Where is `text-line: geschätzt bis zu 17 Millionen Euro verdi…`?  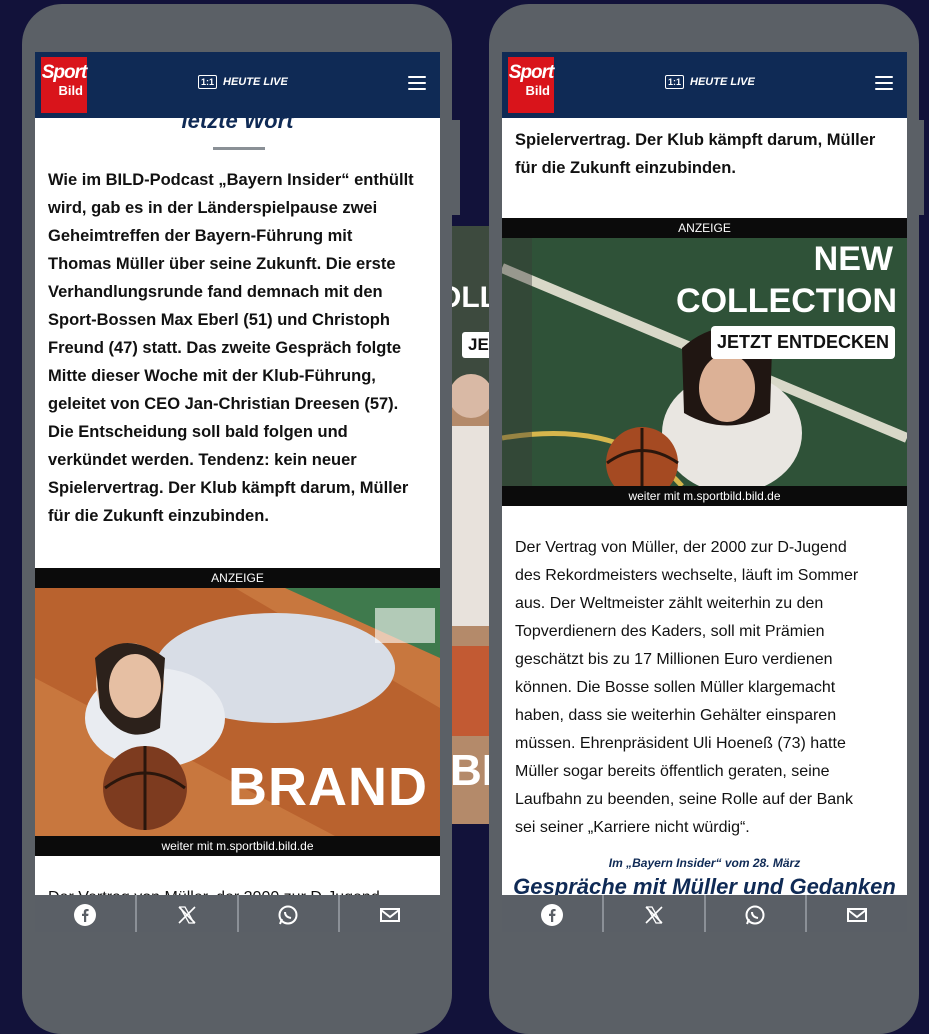
text-line: geschätzt bis zu 17 Millionen Euro verdi… is located at coordinates (674, 659).